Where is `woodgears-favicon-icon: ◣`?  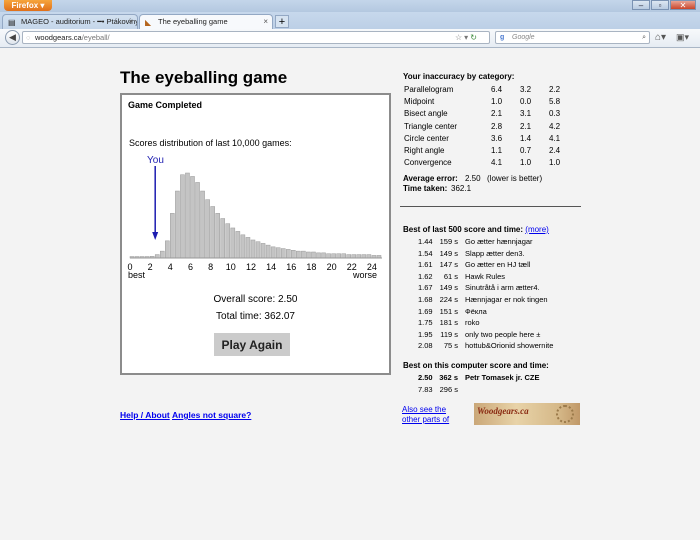 woodgears-favicon-icon: ◣ is located at coordinates (148, 22).